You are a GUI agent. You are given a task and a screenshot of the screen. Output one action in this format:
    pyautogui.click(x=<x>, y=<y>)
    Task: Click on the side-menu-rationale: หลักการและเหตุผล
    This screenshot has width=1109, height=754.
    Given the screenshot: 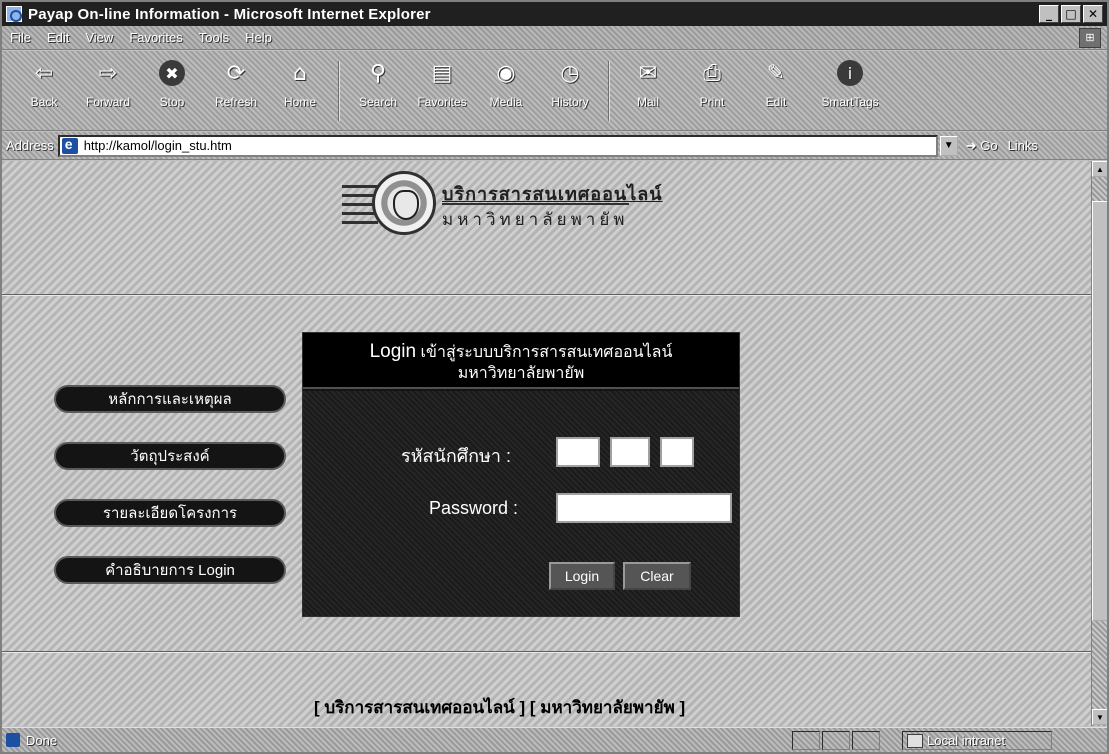 What is the action you would take?
    pyautogui.click(x=170, y=399)
    